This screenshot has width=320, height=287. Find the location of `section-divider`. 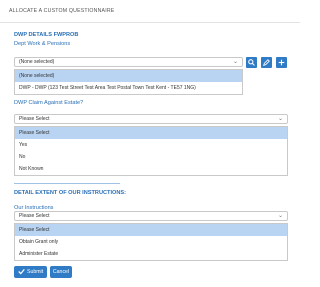

section-divider is located at coordinates (67, 183).